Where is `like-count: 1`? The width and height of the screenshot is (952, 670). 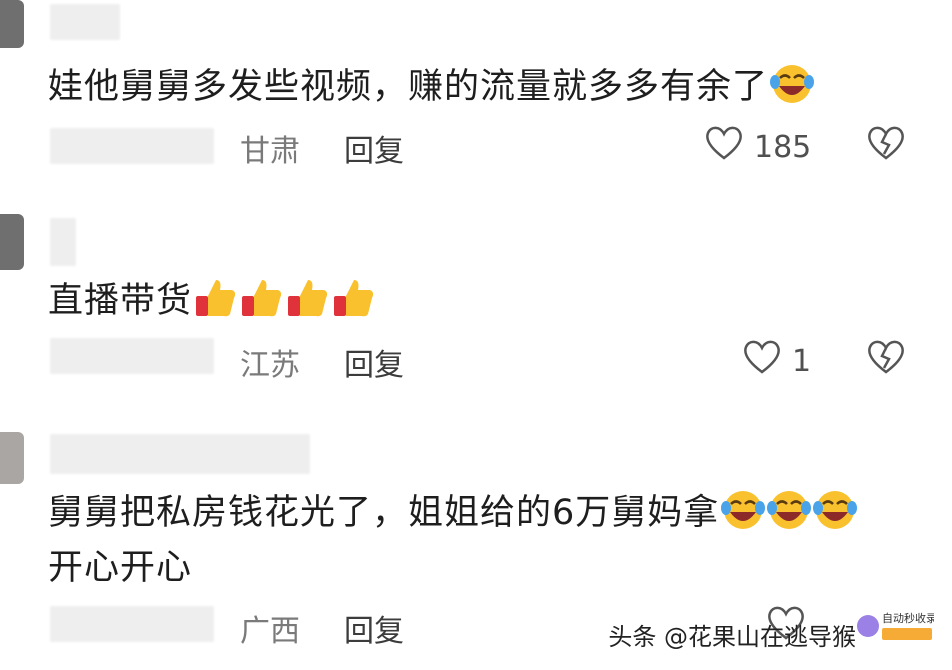 like-count: 1 is located at coordinates (802, 361).